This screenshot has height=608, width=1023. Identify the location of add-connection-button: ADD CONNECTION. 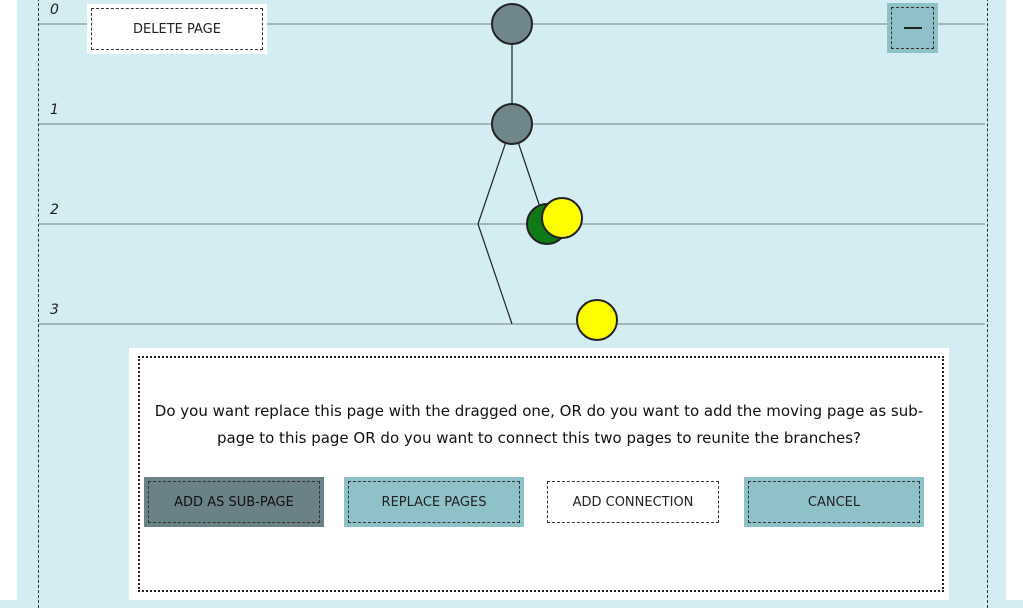
(633, 502).